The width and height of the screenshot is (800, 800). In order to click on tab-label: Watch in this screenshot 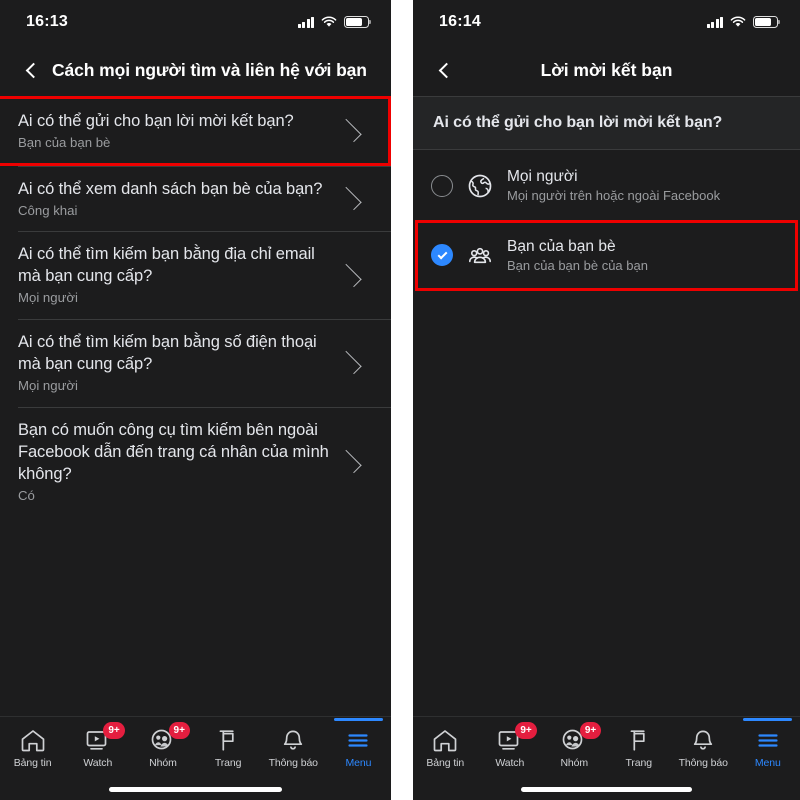, I will do `click(98, 763)`.